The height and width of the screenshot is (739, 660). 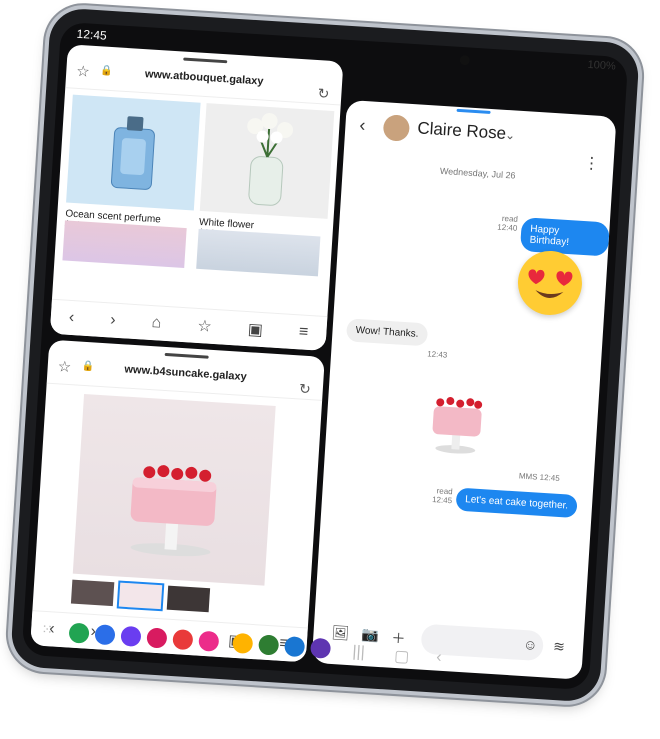 I want to click on calculator-app-icon, so click(x=269, y=645).